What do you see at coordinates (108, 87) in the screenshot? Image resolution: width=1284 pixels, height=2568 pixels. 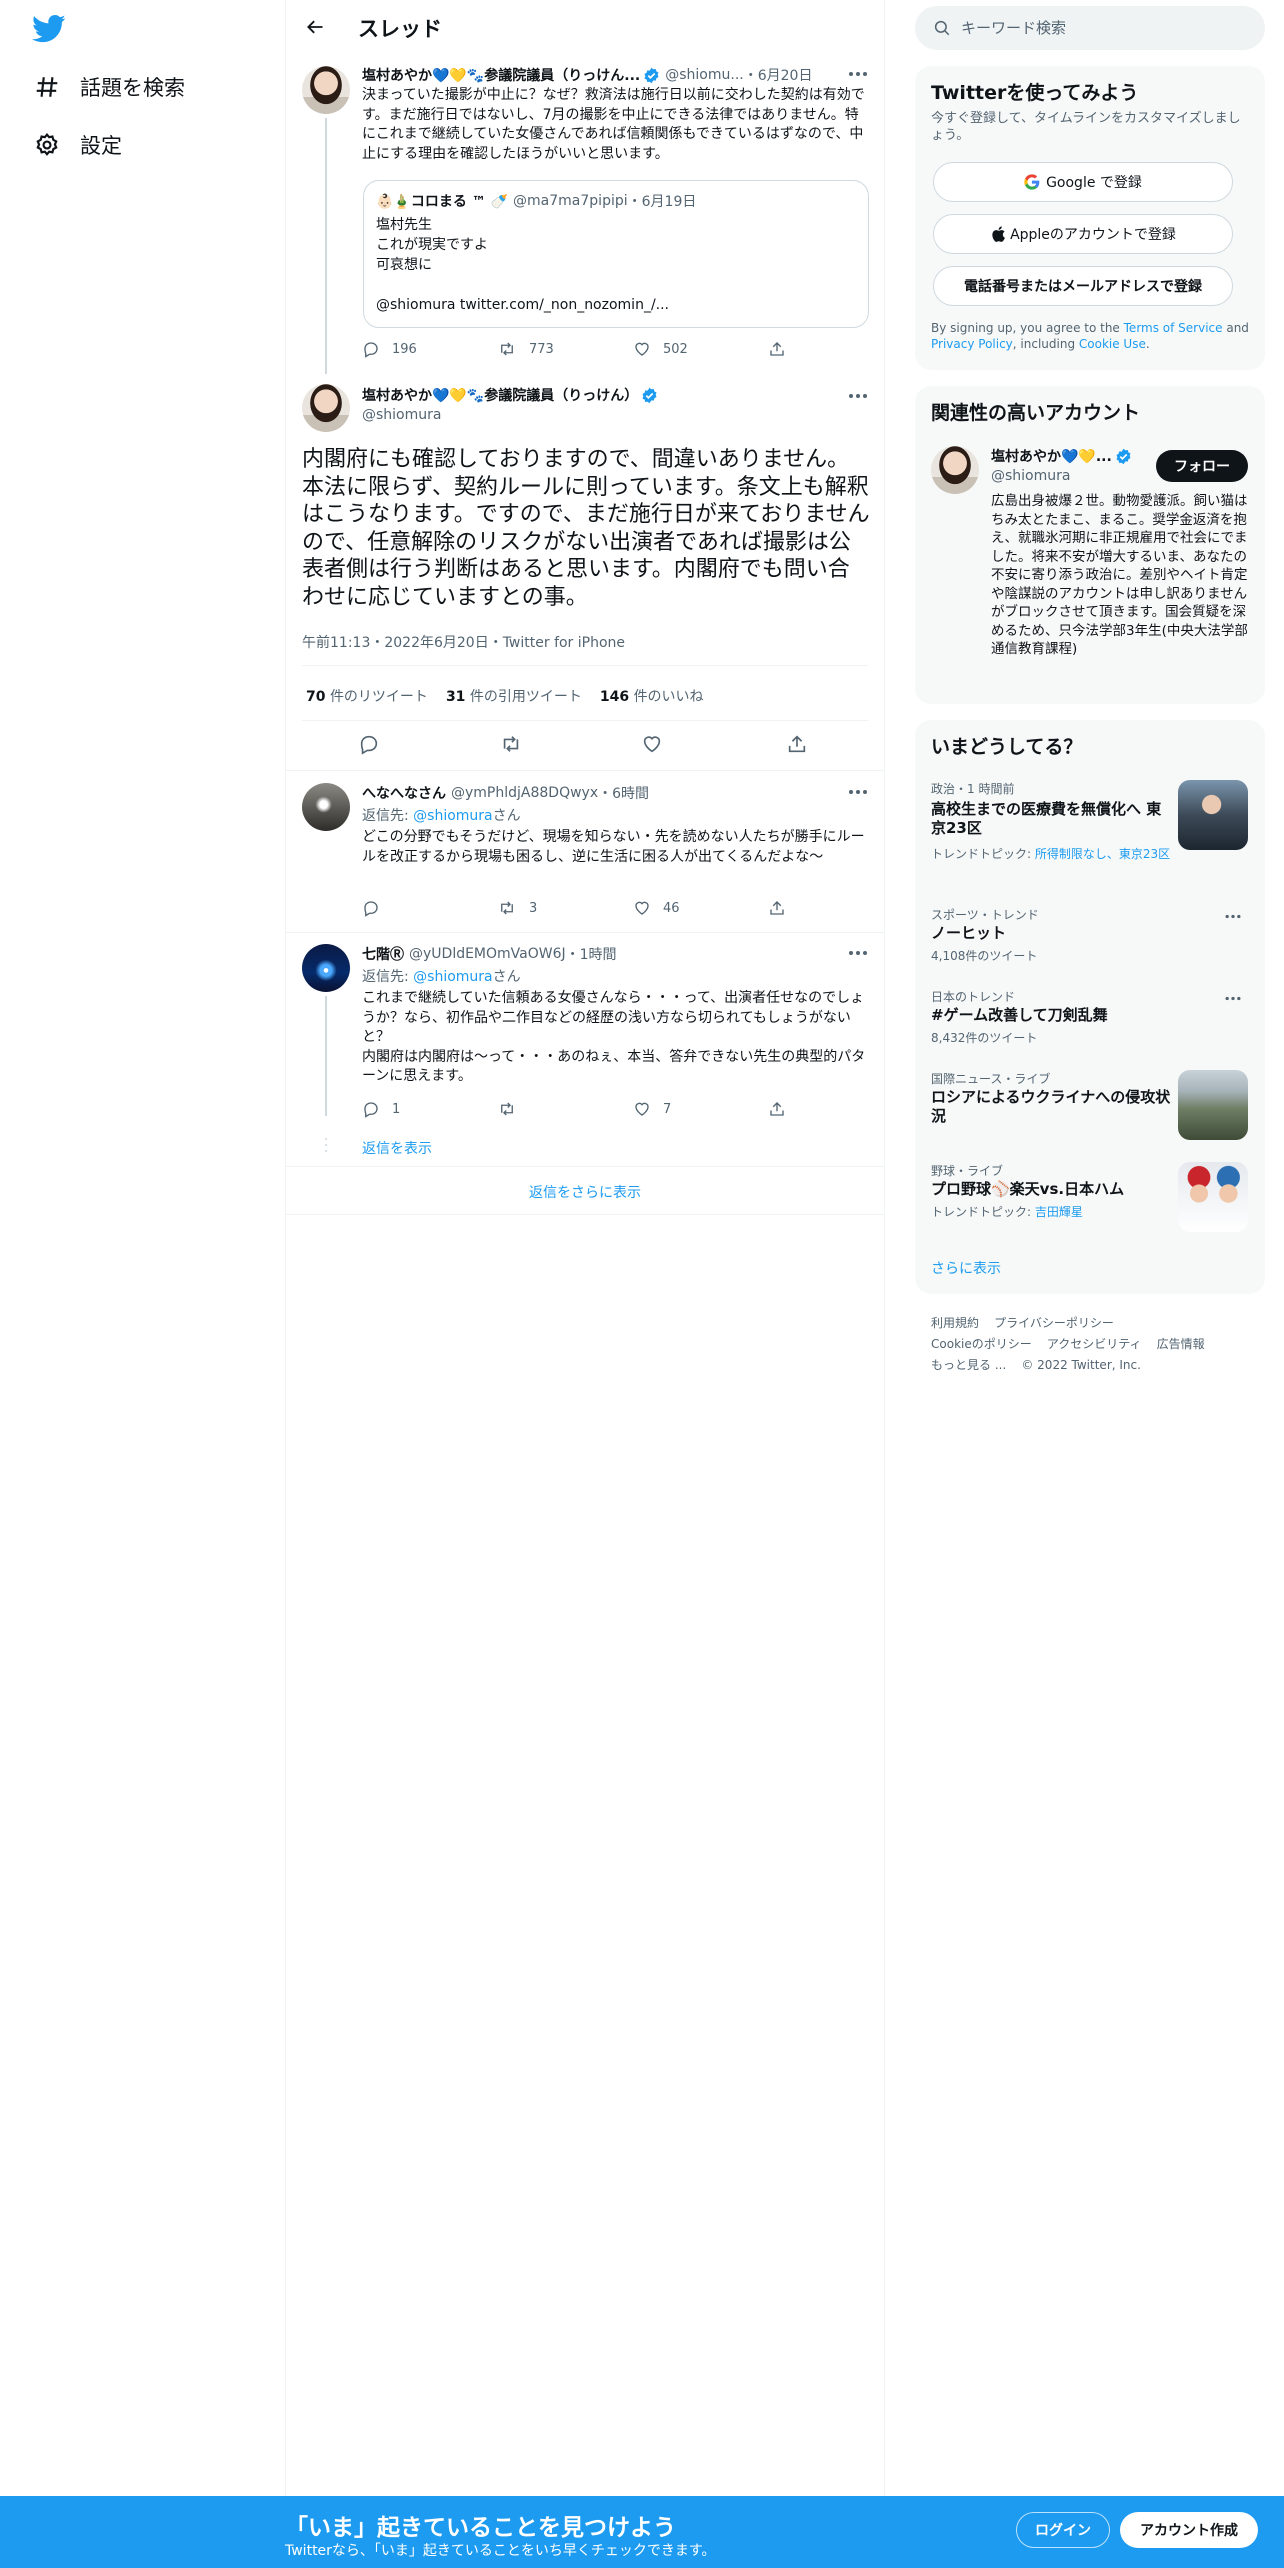 I see `nav-explore: 話題を検索` at bounding box center [108, 87].